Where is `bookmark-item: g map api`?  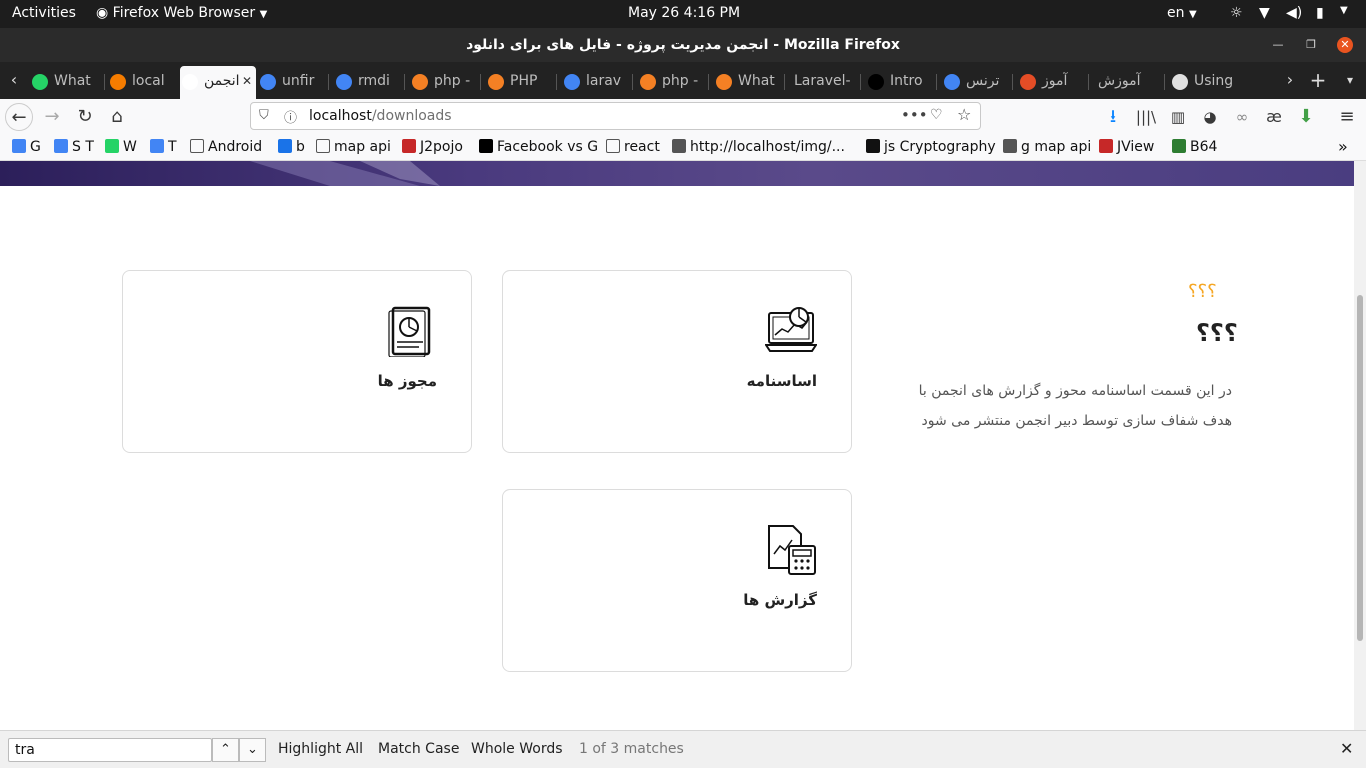
bookmark-item: g map api is located at coordinates (1047, 147).